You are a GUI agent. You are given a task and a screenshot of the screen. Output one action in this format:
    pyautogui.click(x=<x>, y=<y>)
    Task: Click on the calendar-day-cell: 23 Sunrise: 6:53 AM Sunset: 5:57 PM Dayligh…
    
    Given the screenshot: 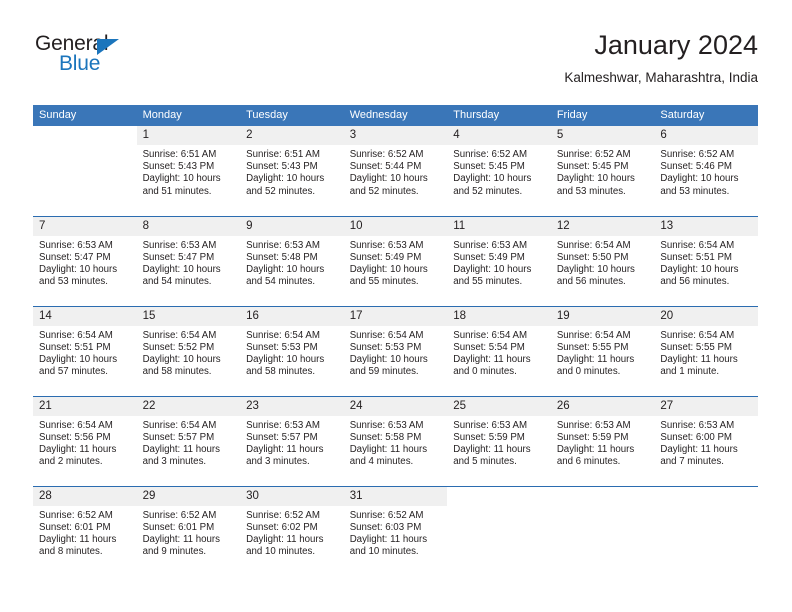 What is the action you would take?
    pyautogui.click(x=292, y=440)
    